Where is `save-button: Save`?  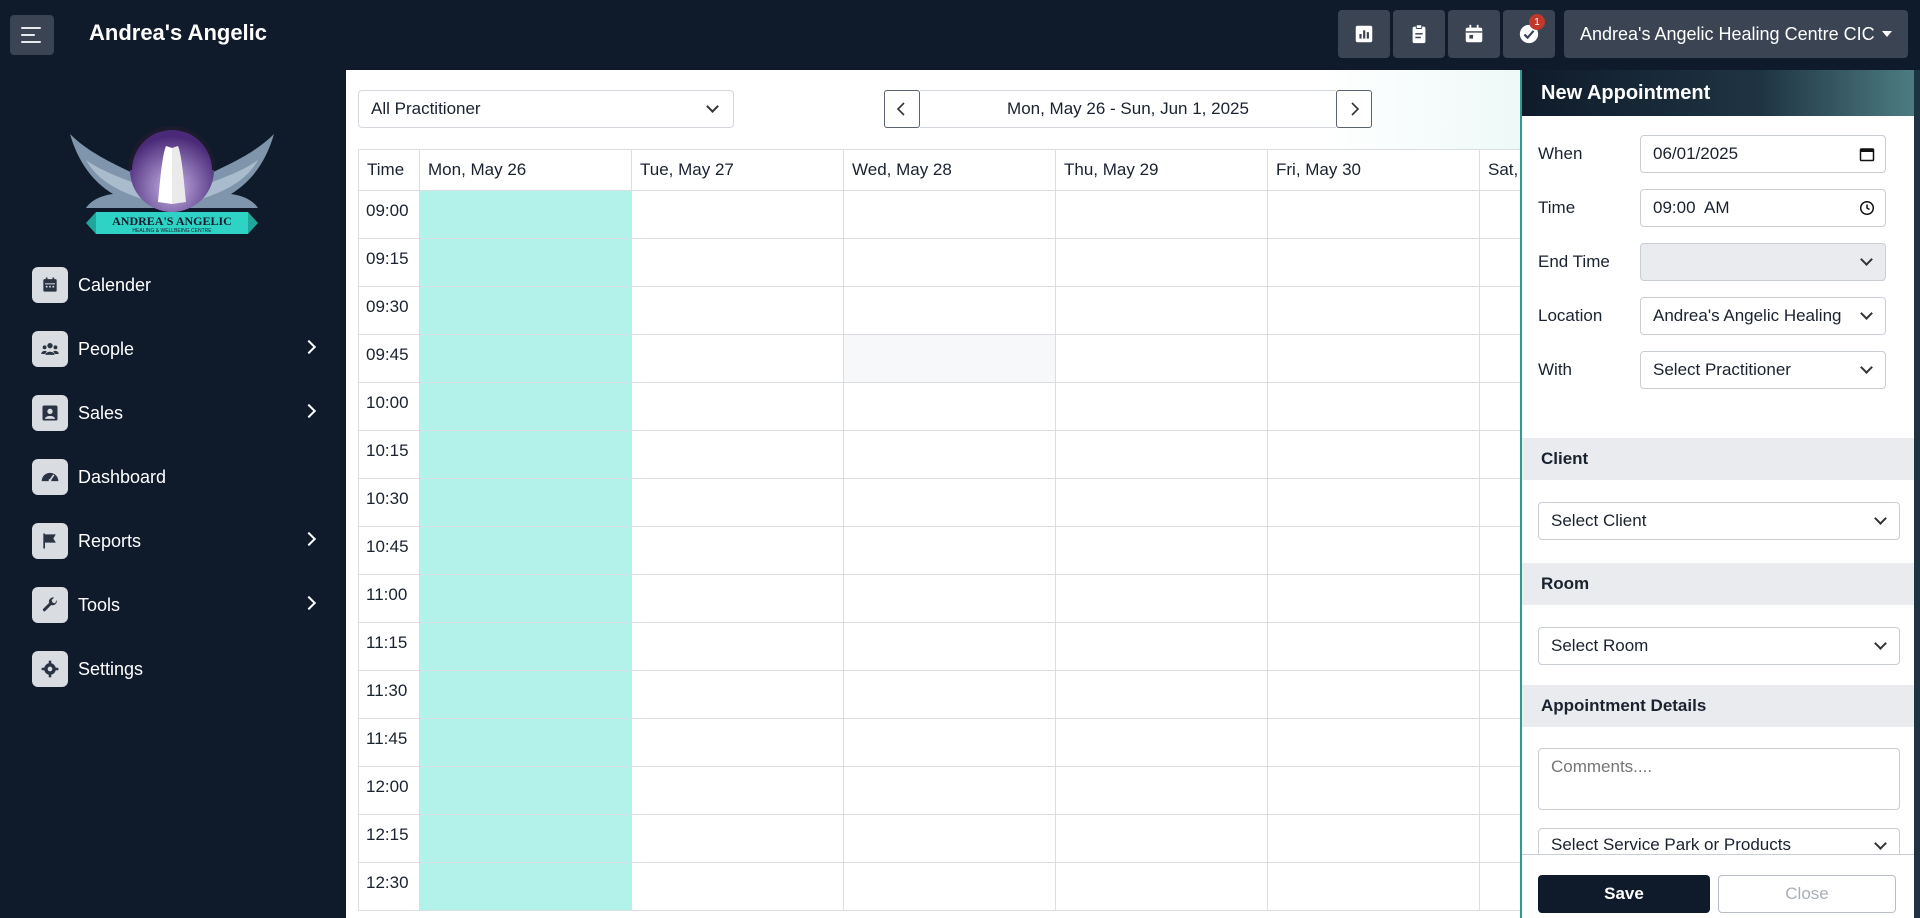 save-button: Save is located at coordinates (1624, 894).